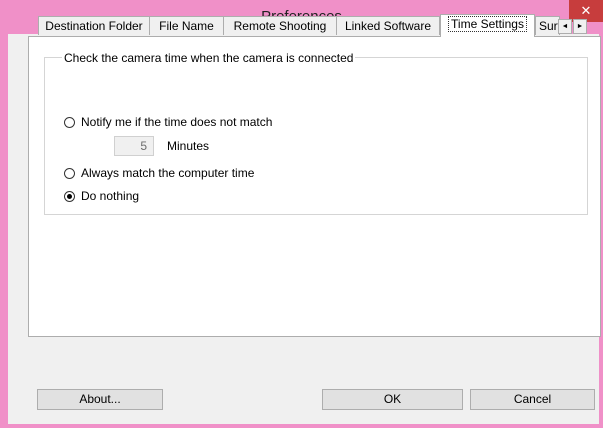  I want to click on radio-label: Notify me if the time does not match, so click(177, 122).